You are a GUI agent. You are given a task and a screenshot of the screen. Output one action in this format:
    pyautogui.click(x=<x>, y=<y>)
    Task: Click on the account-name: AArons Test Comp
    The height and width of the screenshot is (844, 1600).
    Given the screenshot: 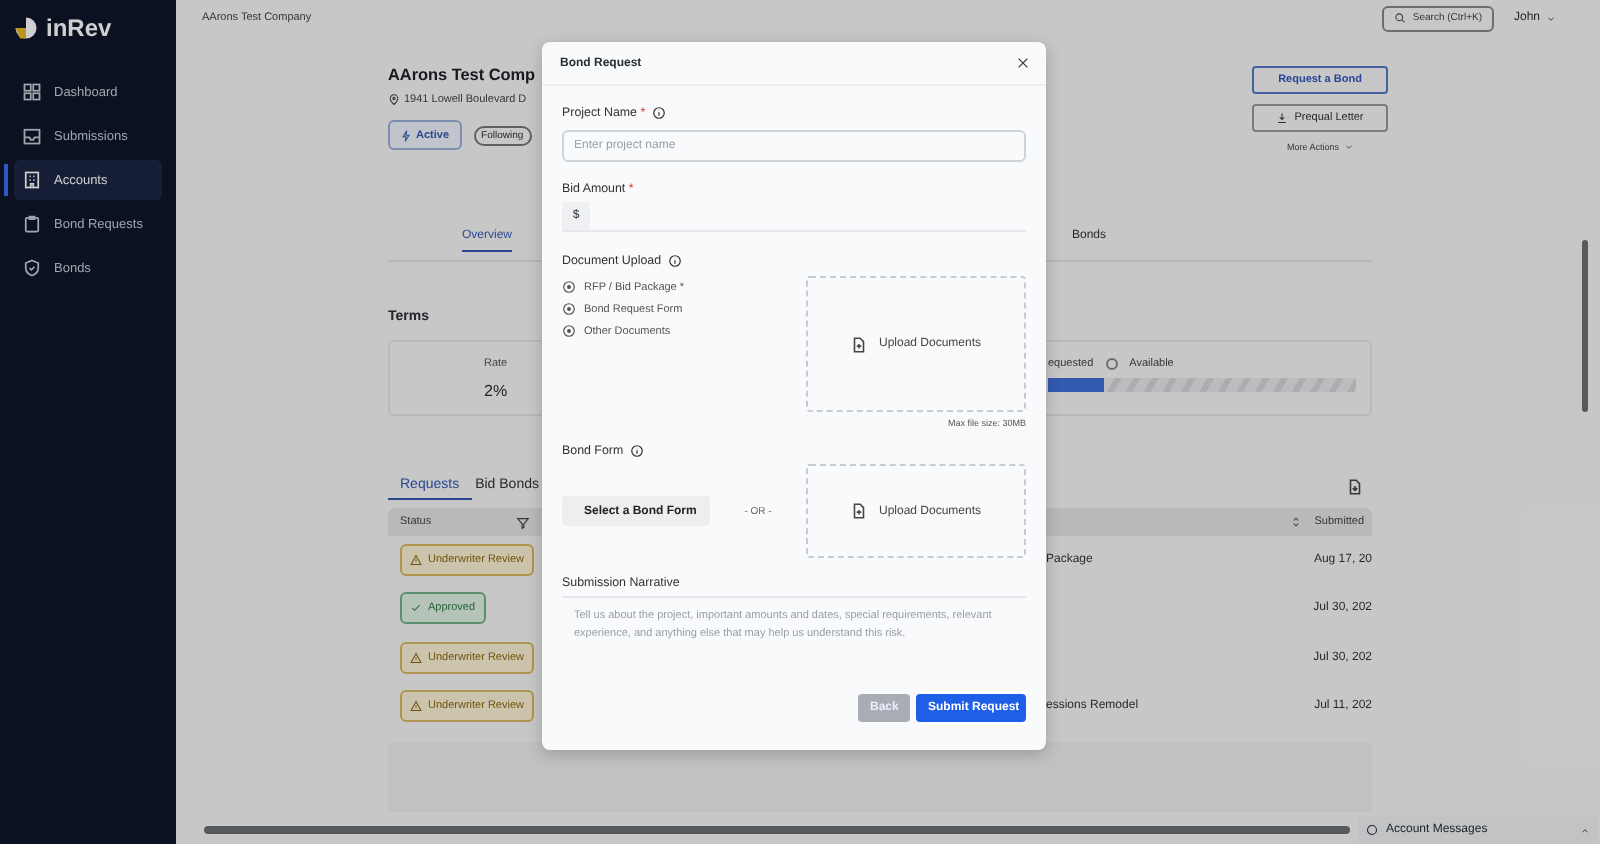 What is the action you would take?
    pyautogui.click(x=463, y=75)
    